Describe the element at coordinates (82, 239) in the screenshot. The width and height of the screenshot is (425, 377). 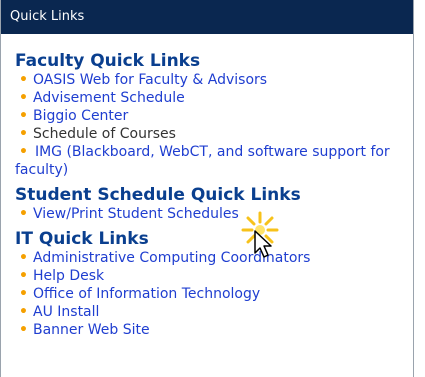
I see `section-title-it: IT Quick Links` at that location.